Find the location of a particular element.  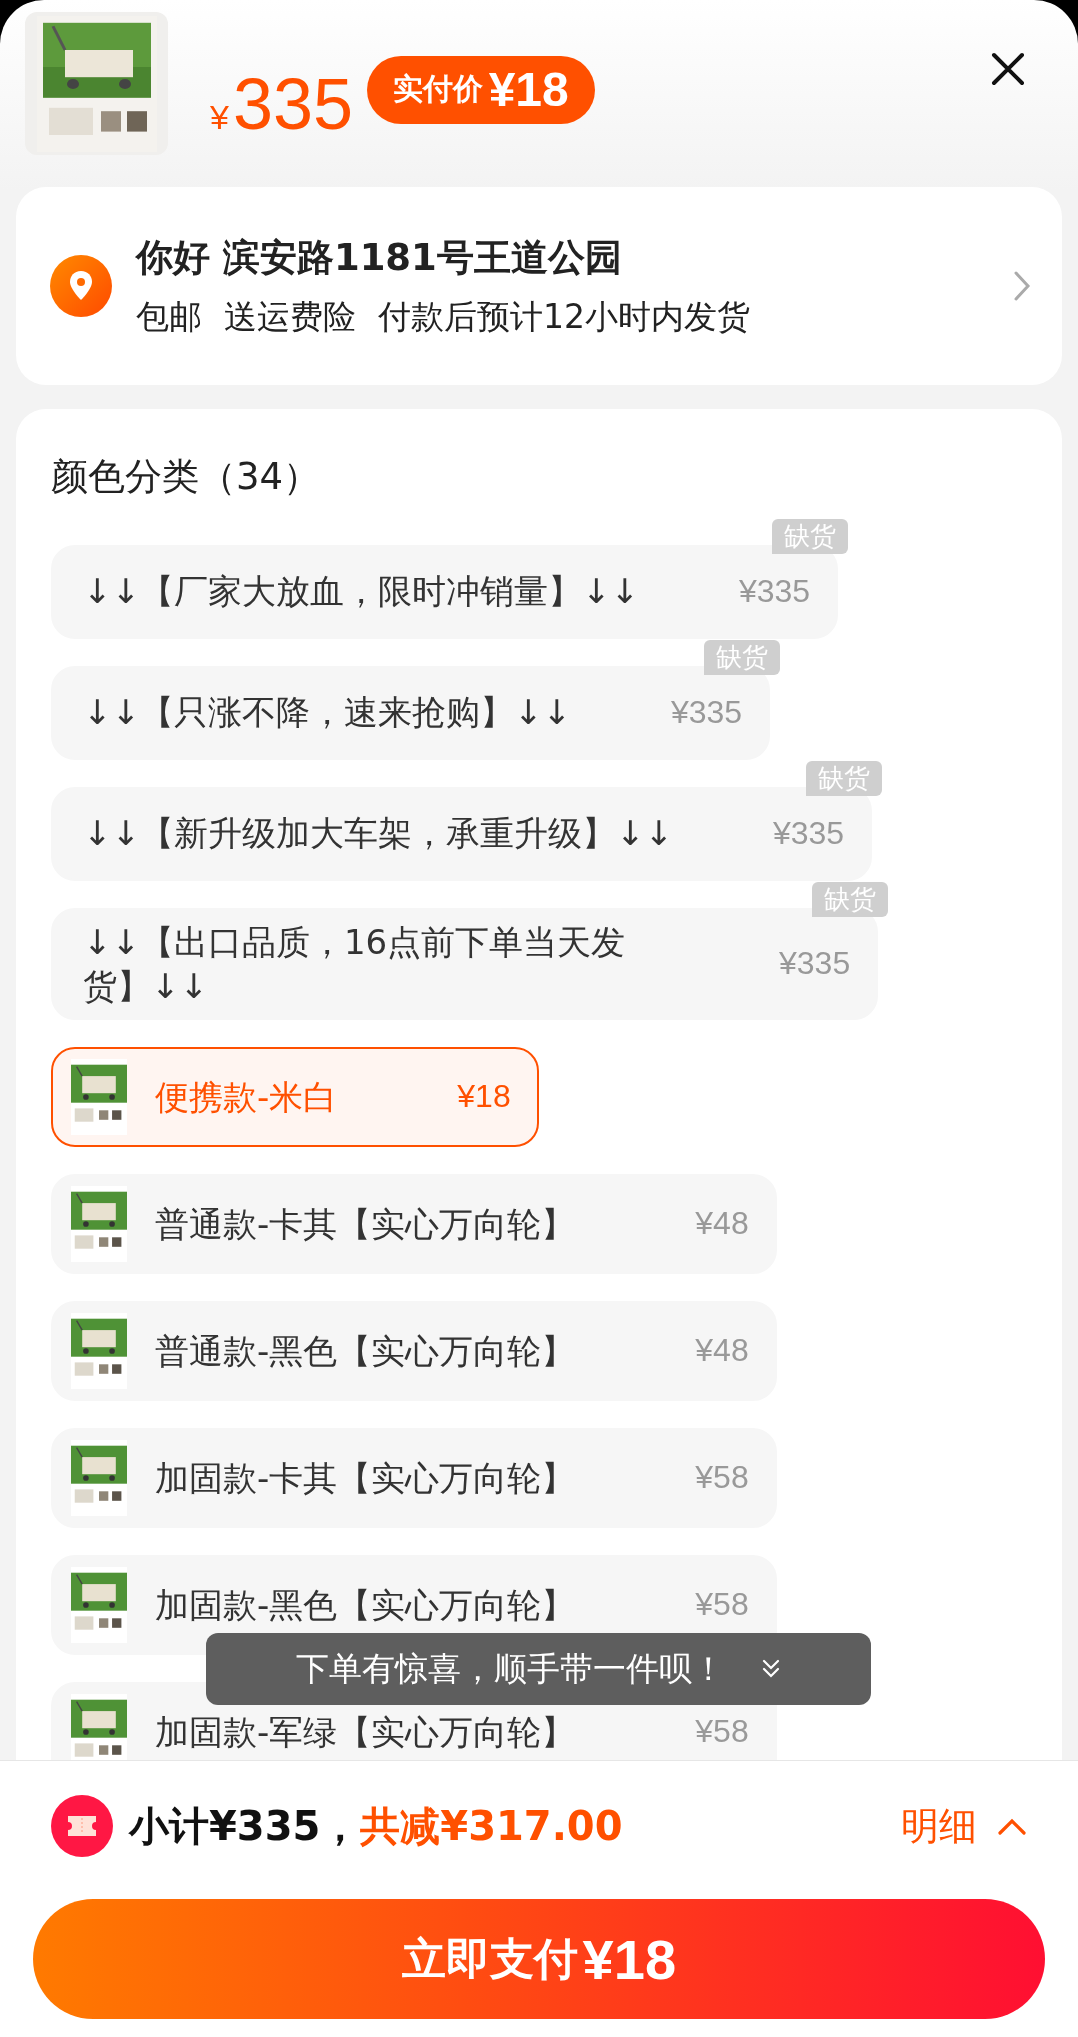

product-price: ¥335 is located at coordinates (282, 103).